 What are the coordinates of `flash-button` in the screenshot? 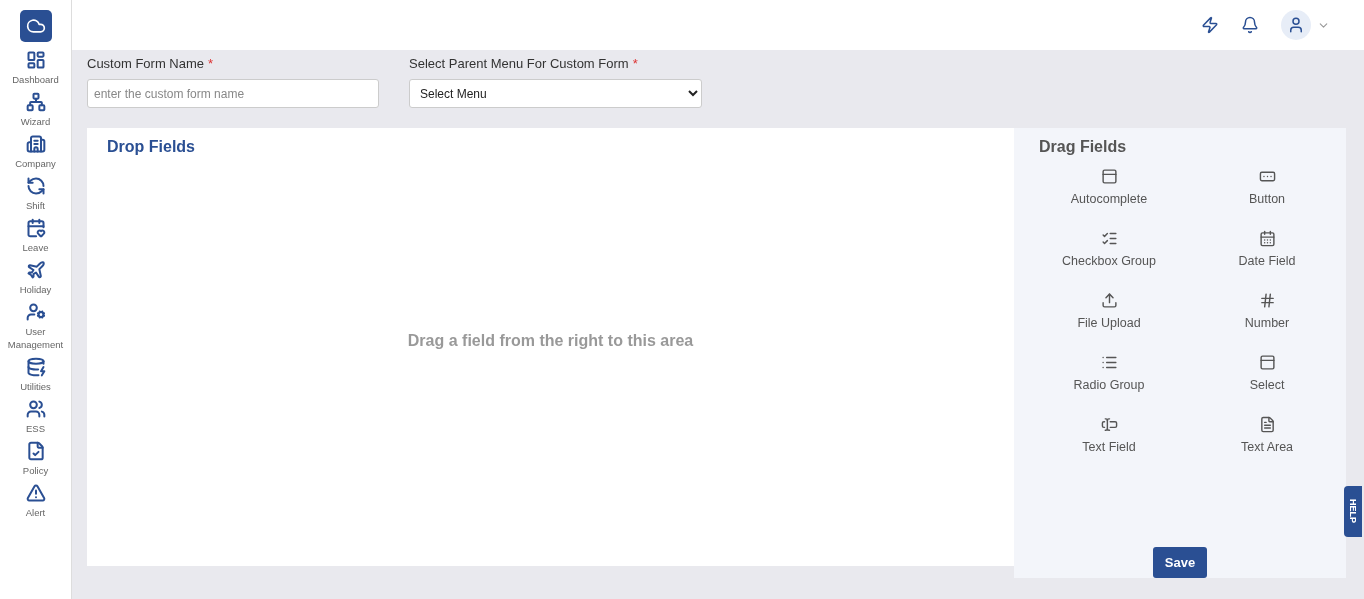 It's located at (1210, 25).